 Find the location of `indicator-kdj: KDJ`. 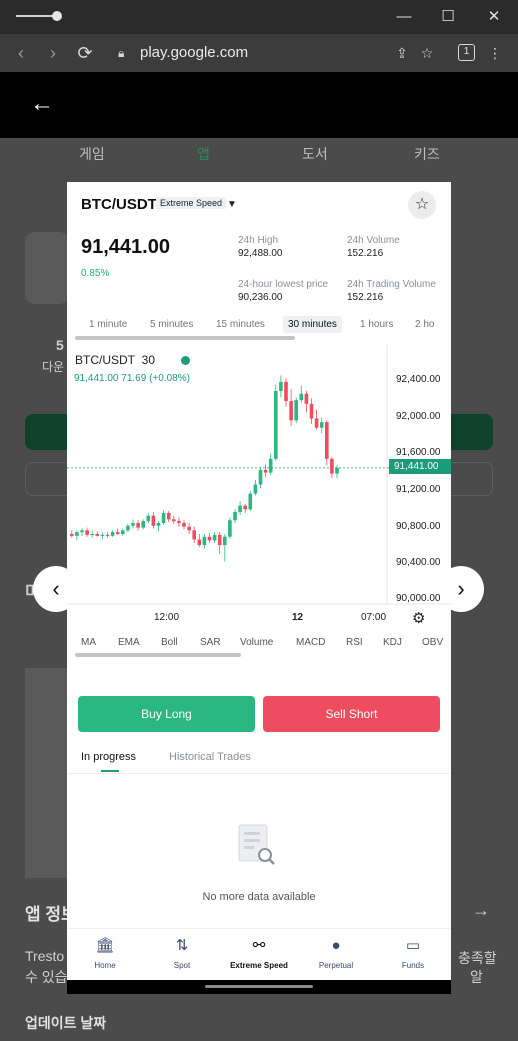

indicator-kdj: KDJ is located at coordinates (392, 642).